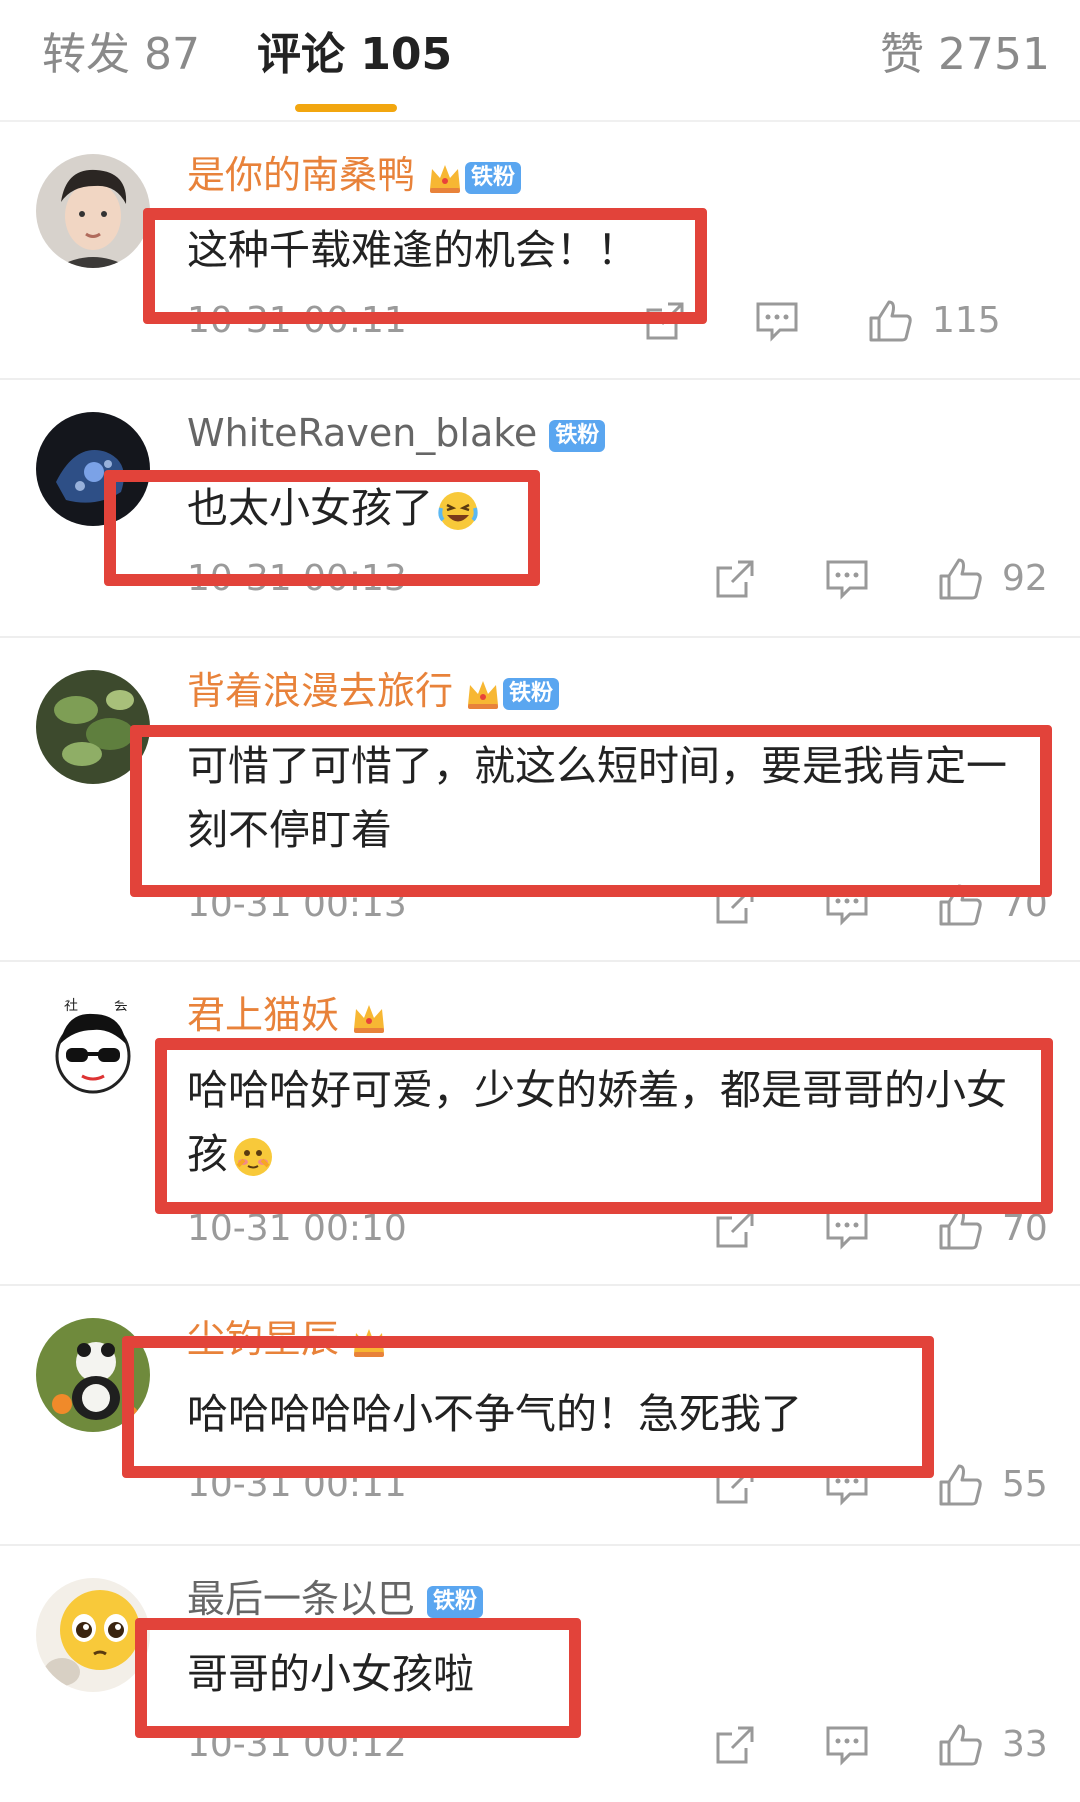 This screenshot has width=1080, height=1802. Describe the element at coordinates (540, 1674) in the screenshot. I see `comment-item: 最后一条以巴 铁粉 哥哥的小女孩啦 10-31 00:12 33` at that location.